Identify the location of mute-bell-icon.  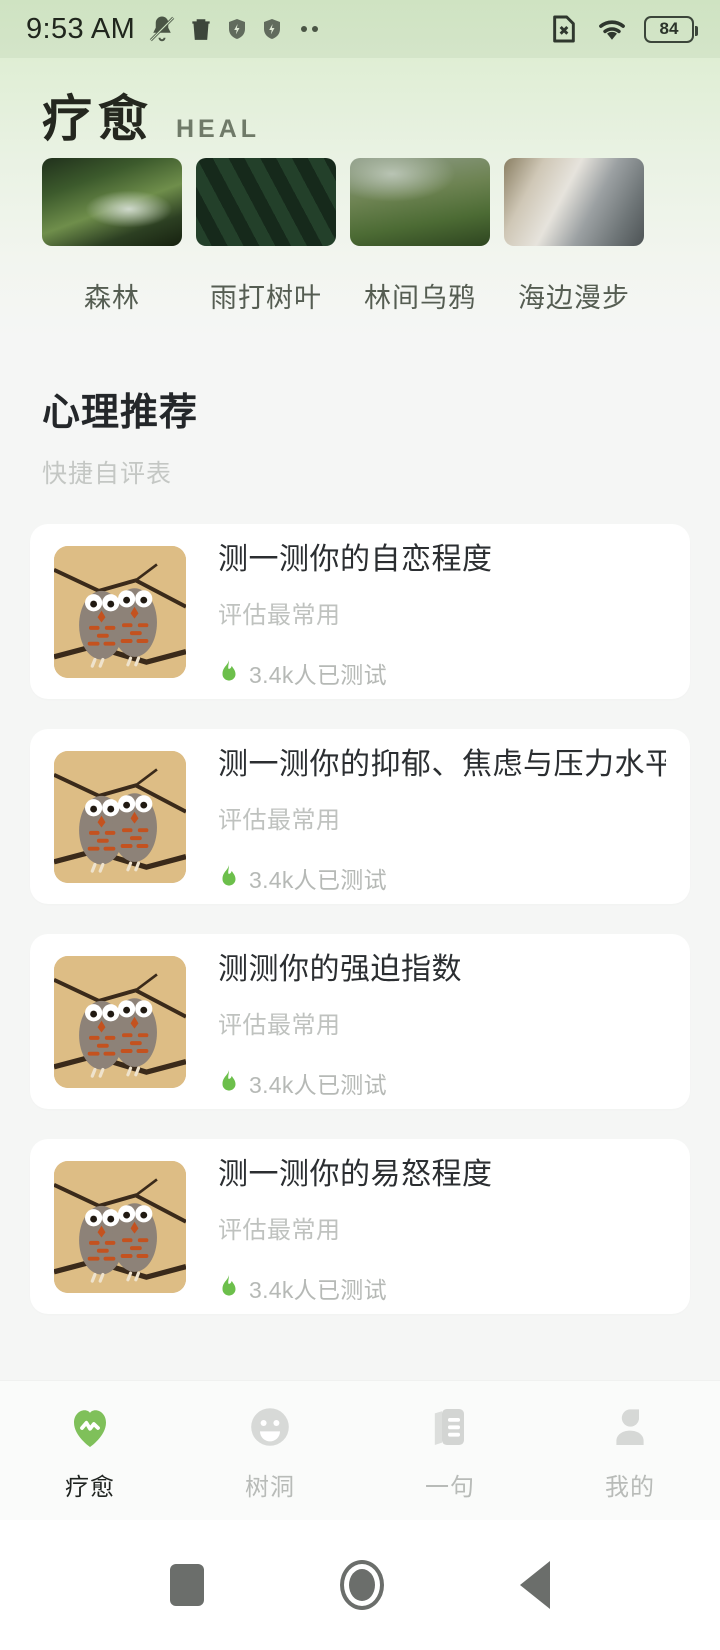
(162, 29).